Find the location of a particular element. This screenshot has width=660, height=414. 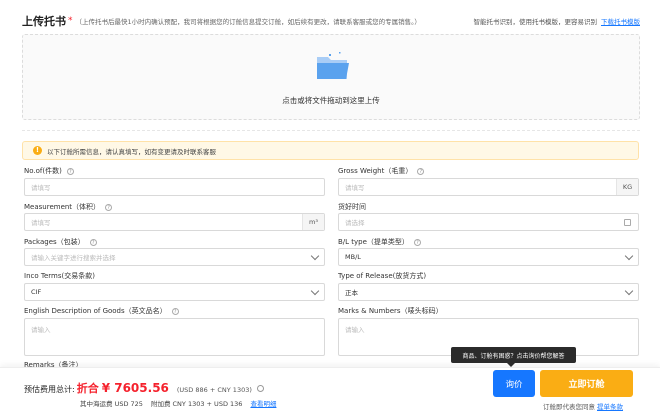

measurement-label-text: Measurement（体积） is located at coordinates (62, 207).